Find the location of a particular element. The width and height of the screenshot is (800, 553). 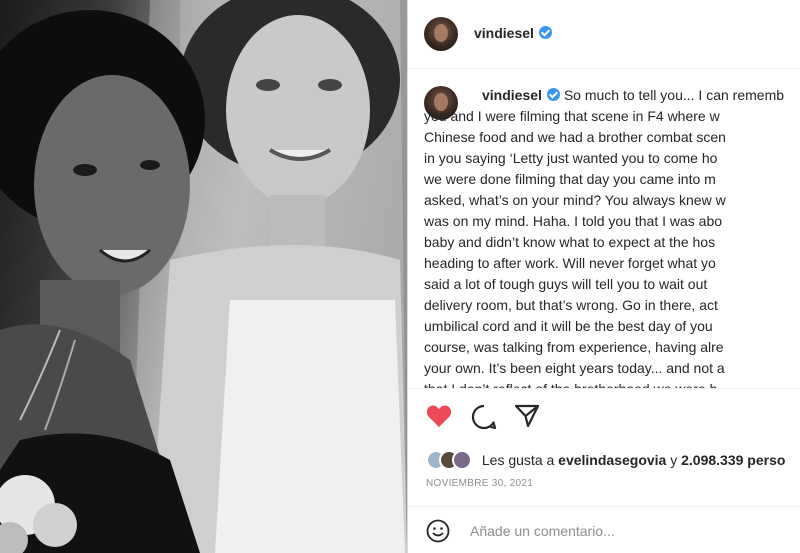

post-actions is located at coordinates (604, 416).